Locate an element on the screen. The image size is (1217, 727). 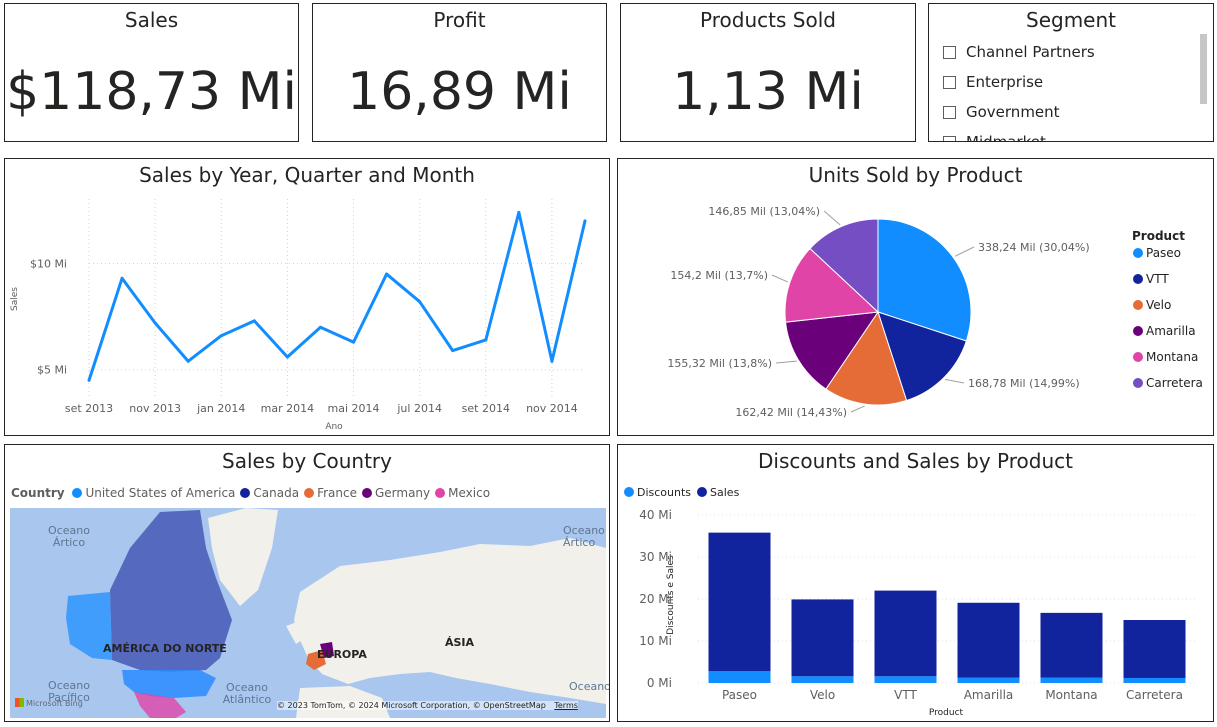
kpi-card-profit: Profit 16,89 Mi is located at coordinates (459, 72).